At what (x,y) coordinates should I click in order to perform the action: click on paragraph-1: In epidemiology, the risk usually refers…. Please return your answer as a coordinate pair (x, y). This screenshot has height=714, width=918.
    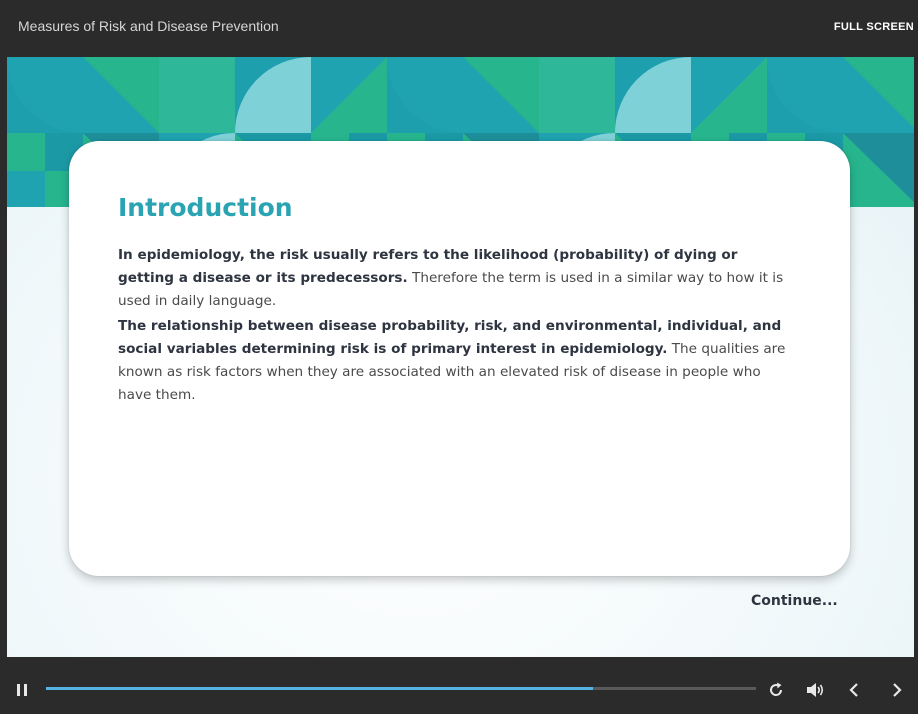
    Looking at the image, I should click on (458, 278).